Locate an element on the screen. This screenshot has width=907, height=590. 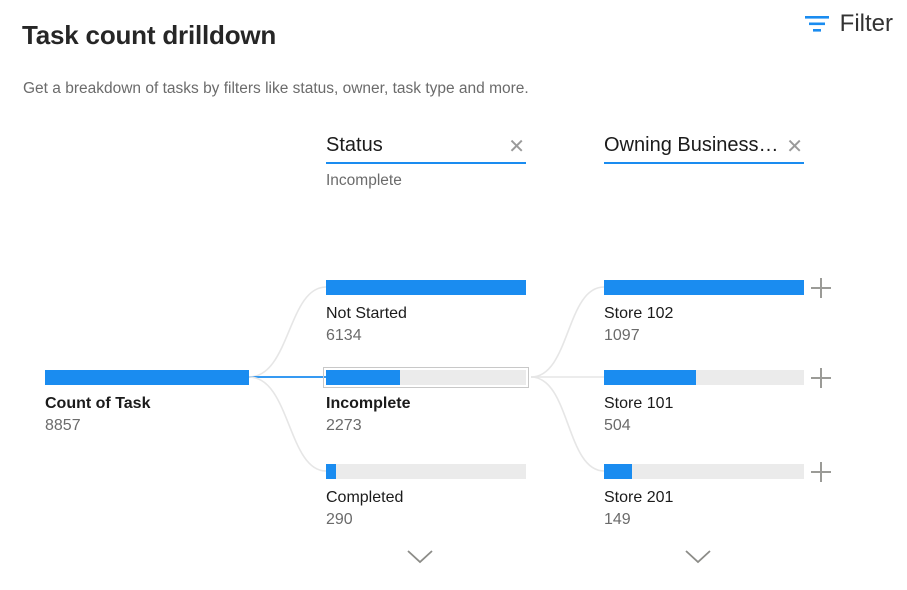
node-count-of-task: Count of Task 8857 is located at coordinates (147, 403).